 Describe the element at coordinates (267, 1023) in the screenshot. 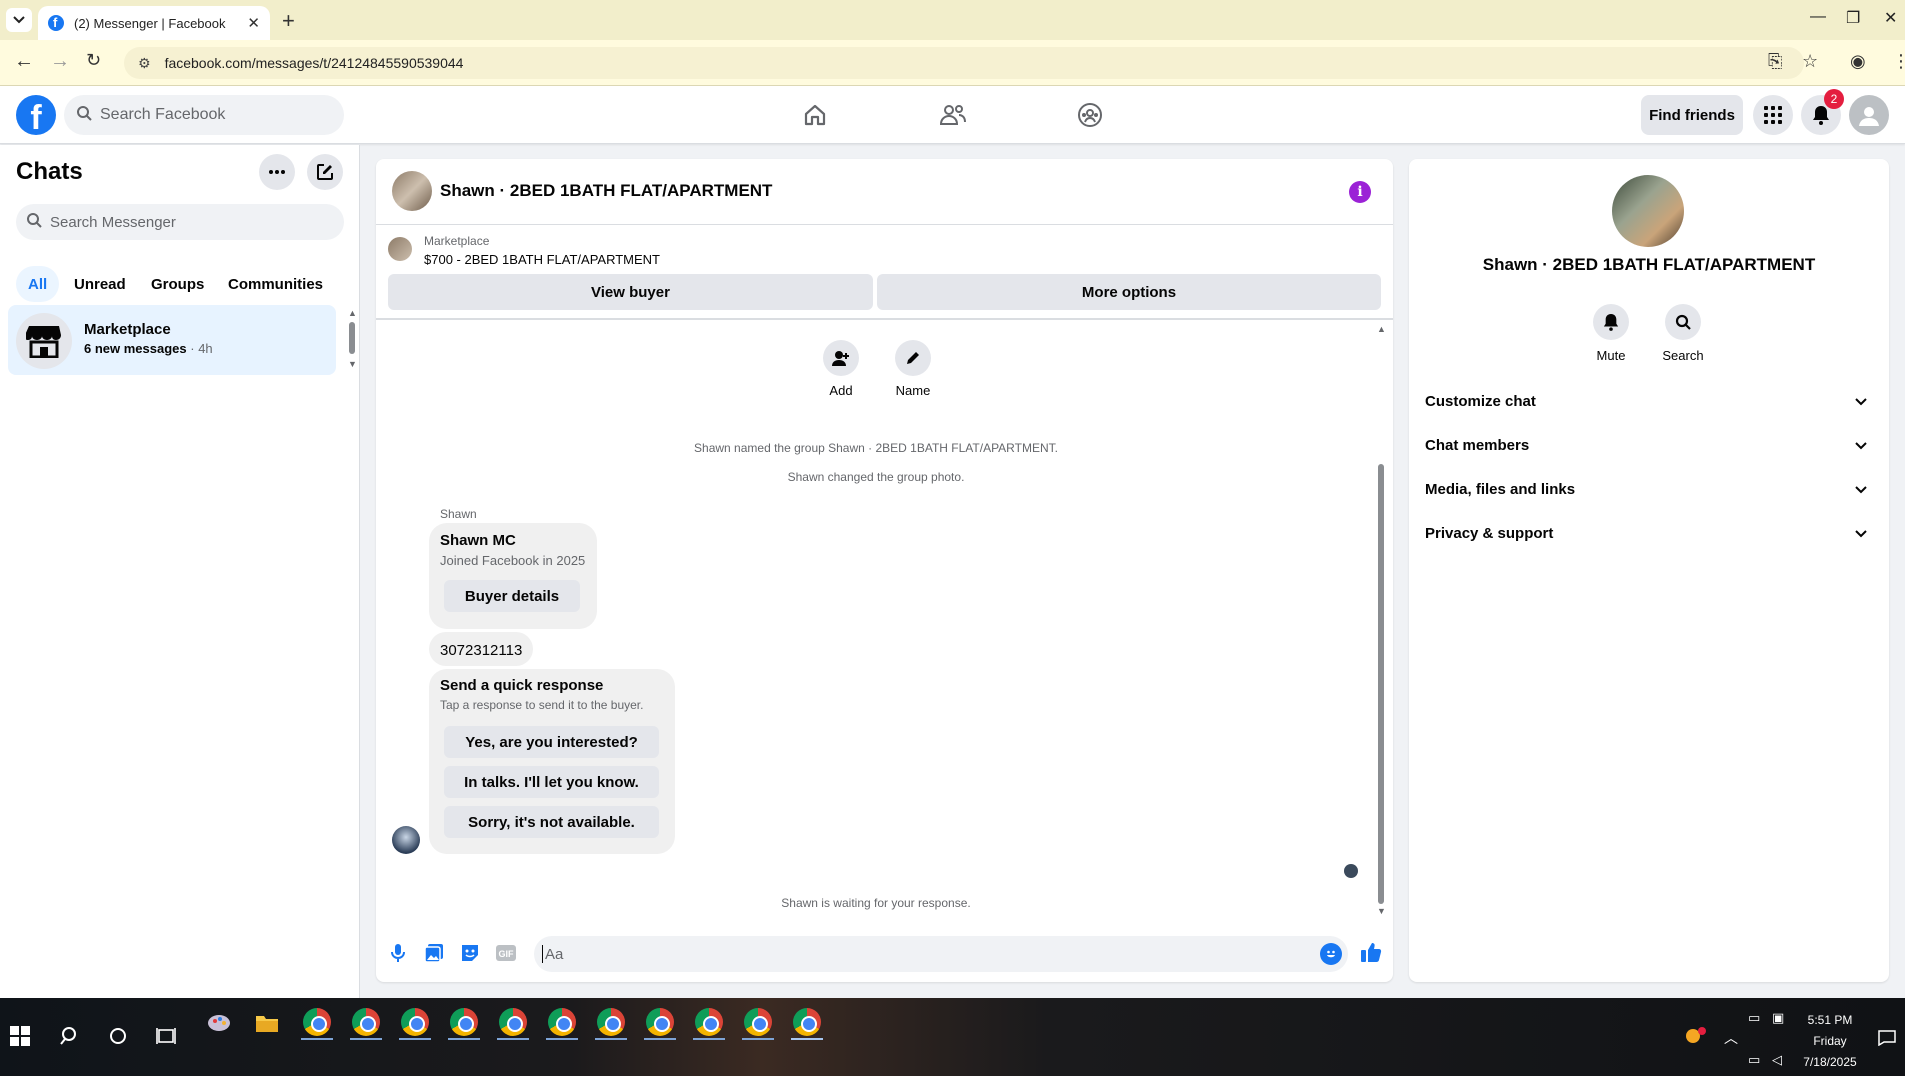

I see `file-explorer-icon` at that location.